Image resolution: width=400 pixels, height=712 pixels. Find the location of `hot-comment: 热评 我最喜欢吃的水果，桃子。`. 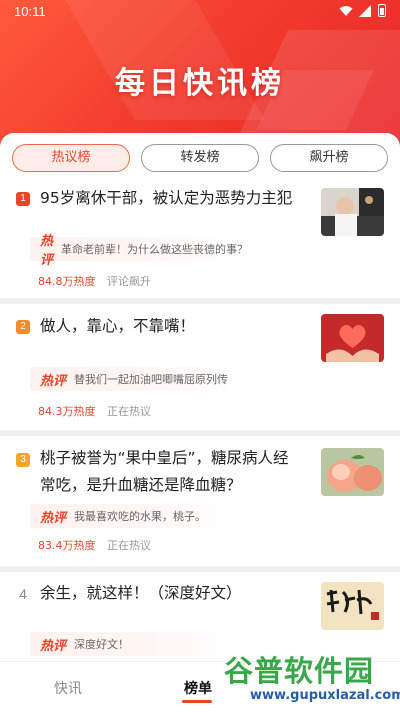

hot-comment: 热评 我最喜欢吃的水果，桃子。 is located at coordinates (130, 516).